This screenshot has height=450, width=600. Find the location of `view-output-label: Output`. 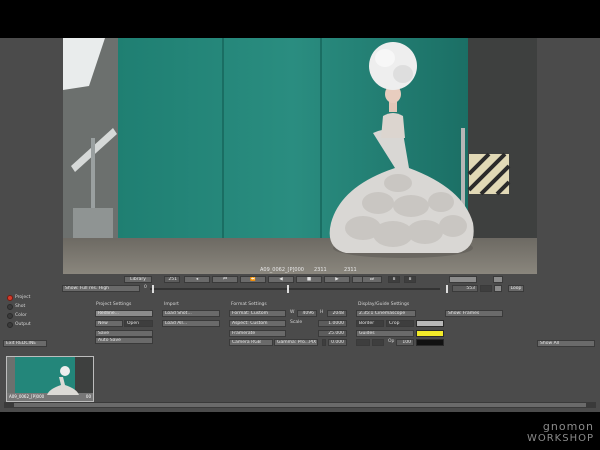

view-output-label: Output is located at coordinates (23, 324).